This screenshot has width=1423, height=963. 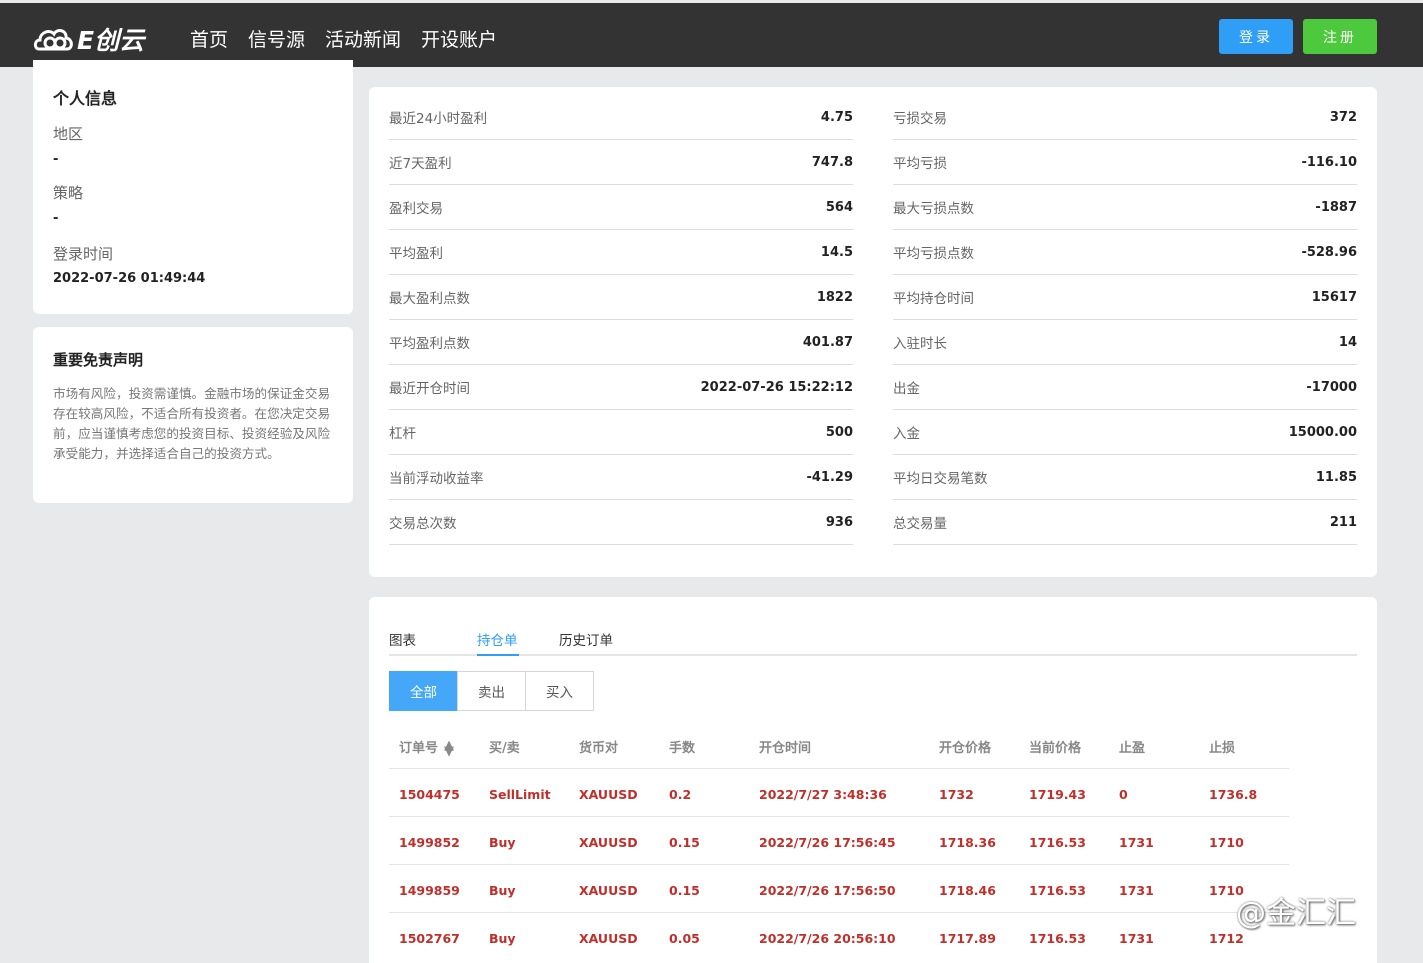 What do you see at coordinates (504, 748) in the screenshot?
I see `header-side: 买/卖` at bounding box center [504, 748].